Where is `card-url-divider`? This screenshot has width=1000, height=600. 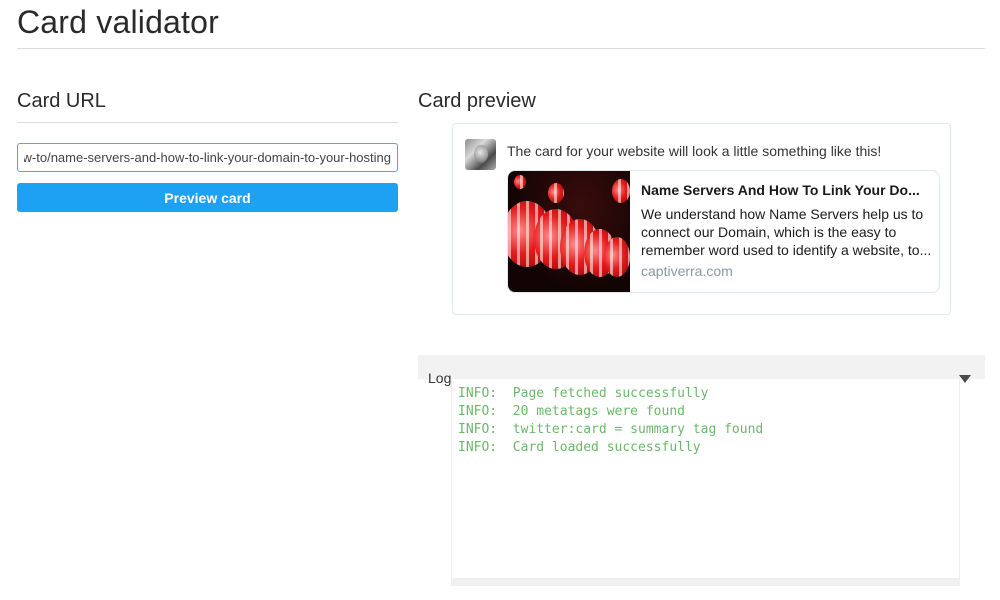
card-url-divider is located at coordinates (207, 122).